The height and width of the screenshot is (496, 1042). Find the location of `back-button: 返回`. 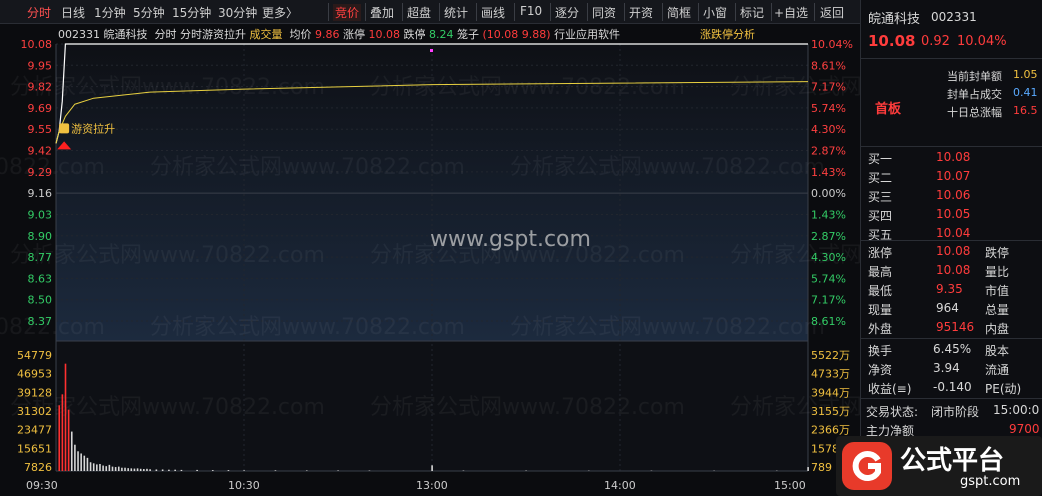

back-button: 返回 is located at coordinates (832, 12).